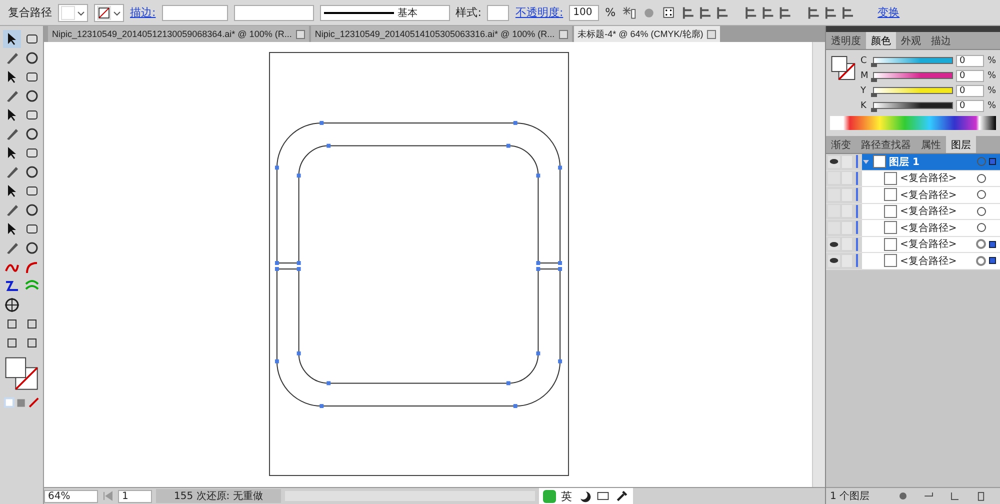 The width and height of the screenshot is (1000, 504). I want to click on ime-logo-icon, so click(549, 496).